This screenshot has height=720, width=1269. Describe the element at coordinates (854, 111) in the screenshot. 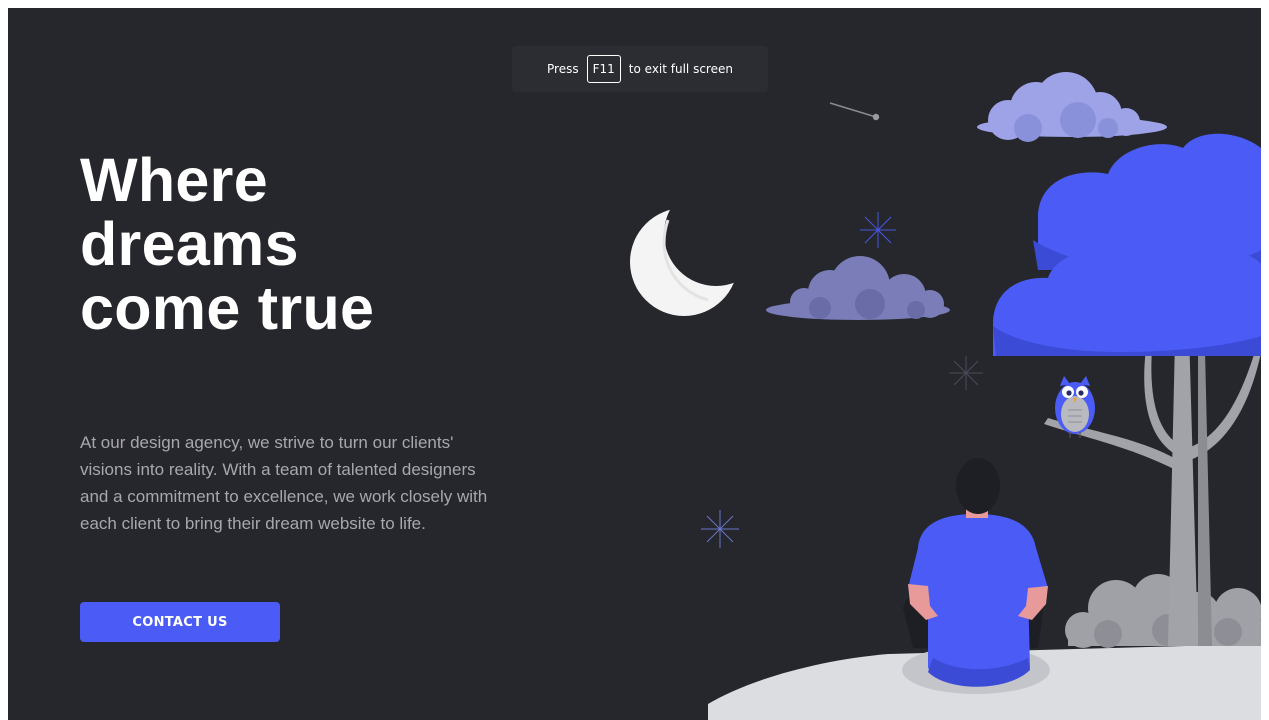

I see `shooting-star-icon` at that location.